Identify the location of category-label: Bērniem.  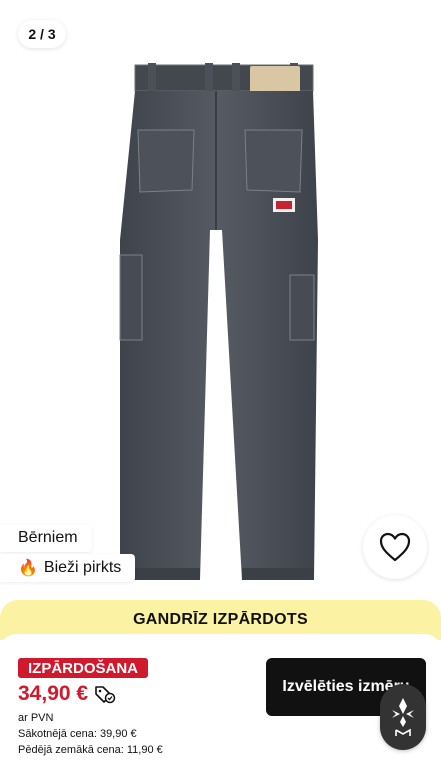
(48, 537).